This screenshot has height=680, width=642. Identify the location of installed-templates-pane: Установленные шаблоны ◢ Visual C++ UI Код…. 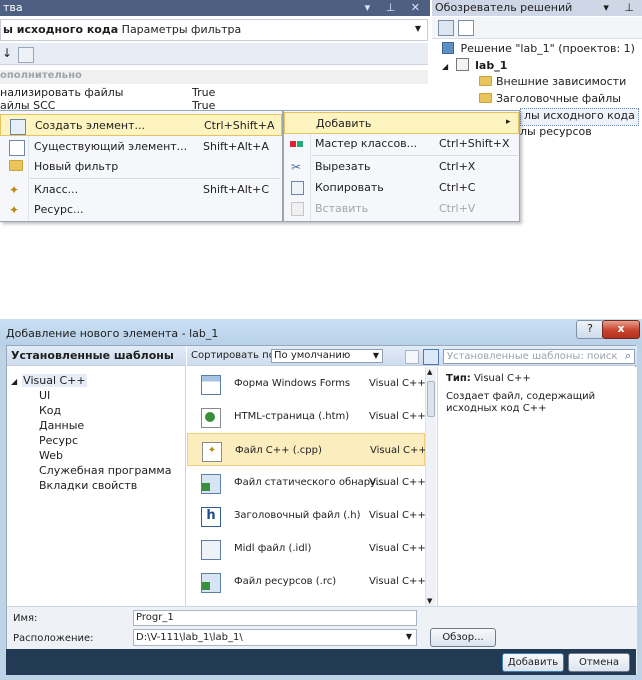
(96, 476).